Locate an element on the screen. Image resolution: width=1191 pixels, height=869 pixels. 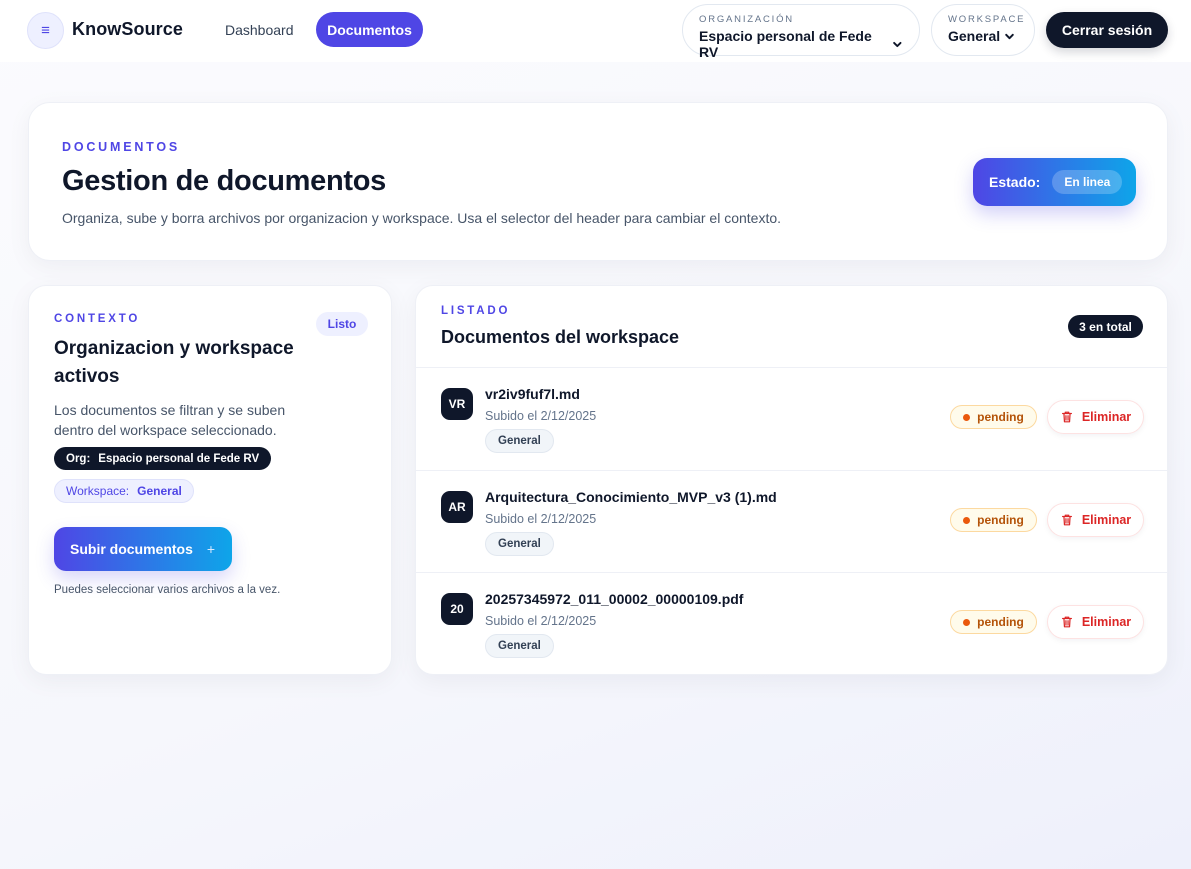
organization-name: Espacio personal de Fede RV is located at coordinates (785, 44).